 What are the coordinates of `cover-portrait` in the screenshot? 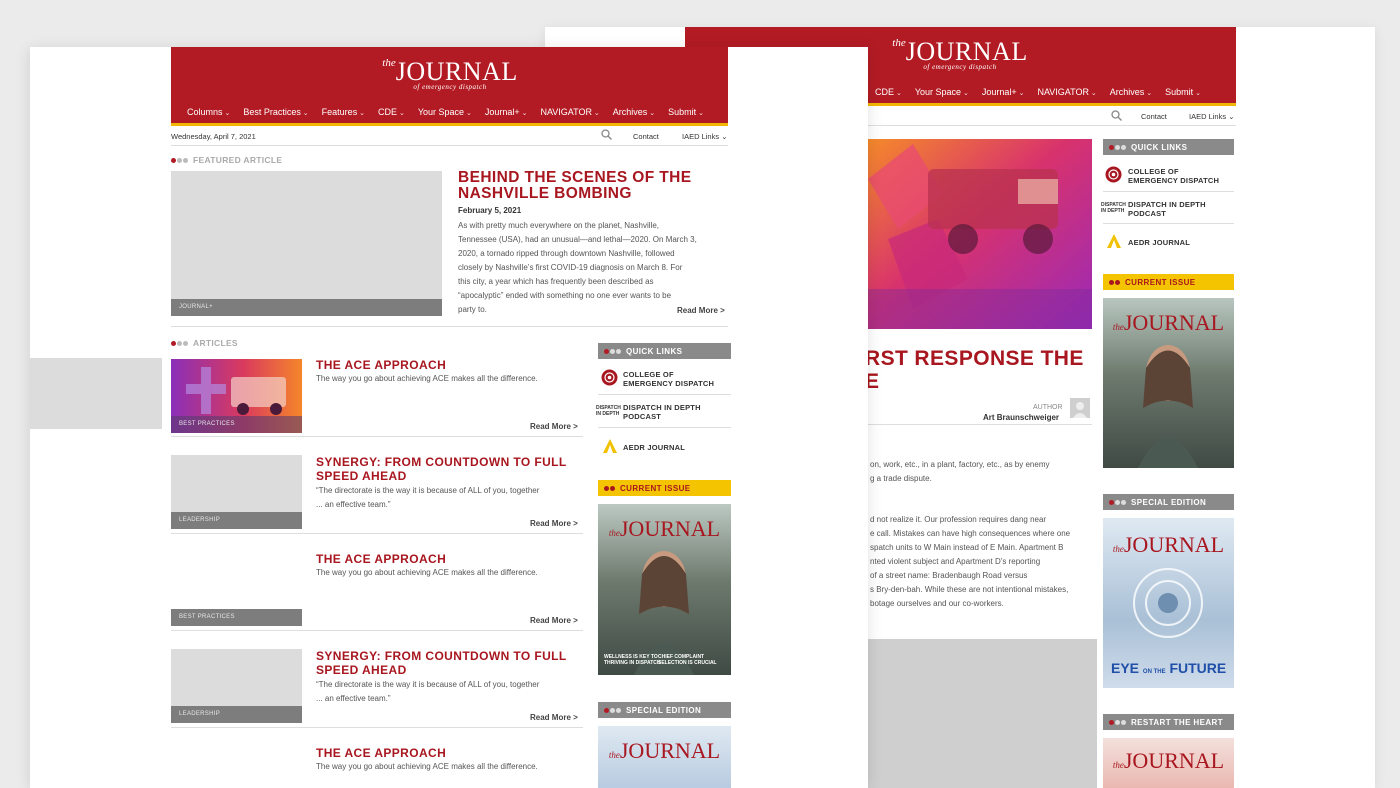 It's located at (1168, 406).